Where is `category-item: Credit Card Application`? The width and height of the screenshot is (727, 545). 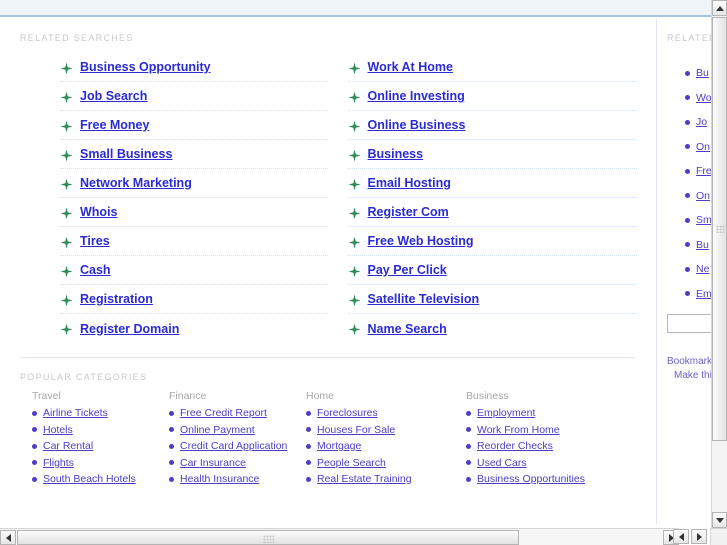
category-item: Credit Card Application is located at coordinates (237, 446).